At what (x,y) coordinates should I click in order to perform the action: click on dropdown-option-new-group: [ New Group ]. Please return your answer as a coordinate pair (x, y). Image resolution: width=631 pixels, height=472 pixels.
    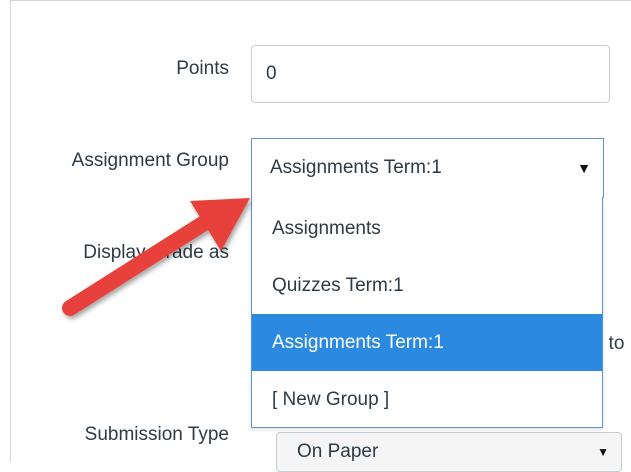
    Looking at the image, I should click on (427, 399).